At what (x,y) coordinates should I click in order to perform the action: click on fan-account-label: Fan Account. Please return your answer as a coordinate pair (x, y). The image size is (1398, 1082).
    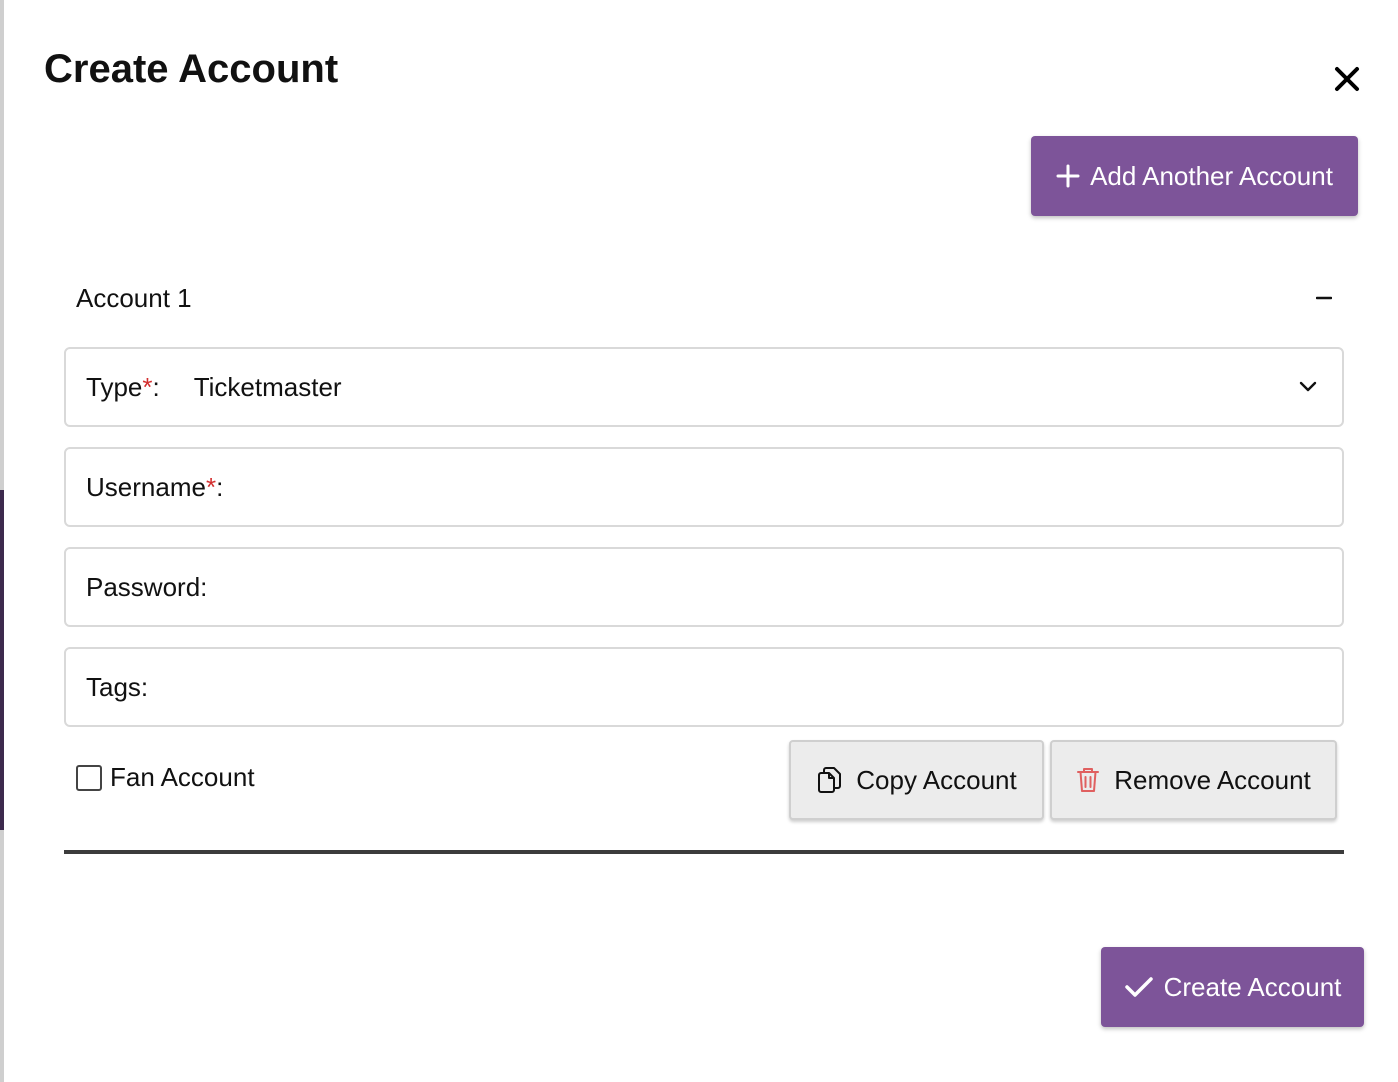
    Looking at the image, I should click on (182, 777).